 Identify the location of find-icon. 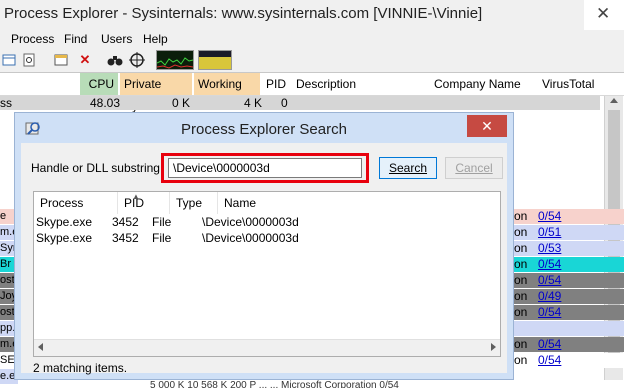
(115, 60).